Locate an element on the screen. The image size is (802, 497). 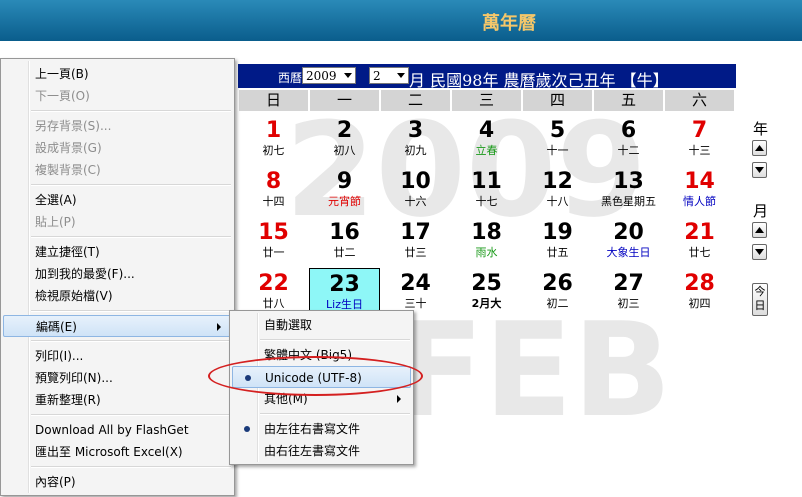
lunar-label: 廿一 is located at coordinates (273, 252).